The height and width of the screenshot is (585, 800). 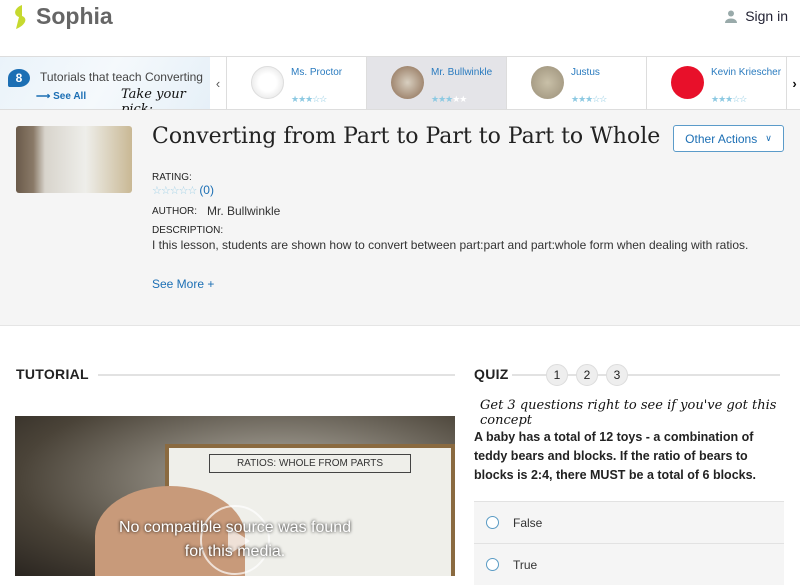 I want to click on carousel-item: Justus ★★★☆☆, so click(x=576, y=83).